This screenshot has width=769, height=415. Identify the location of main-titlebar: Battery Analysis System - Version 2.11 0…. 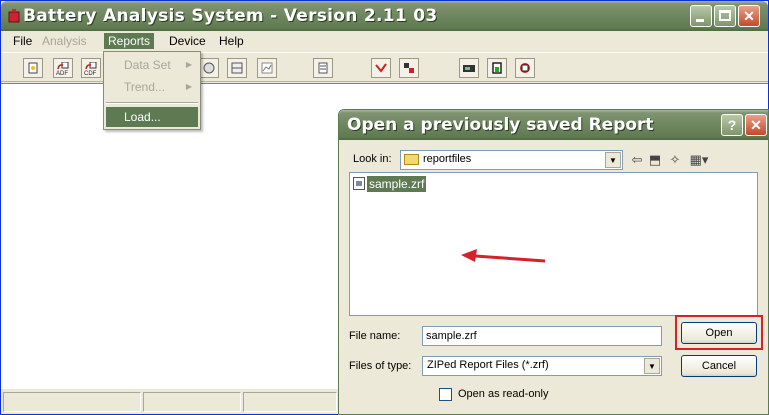
(384, 16).